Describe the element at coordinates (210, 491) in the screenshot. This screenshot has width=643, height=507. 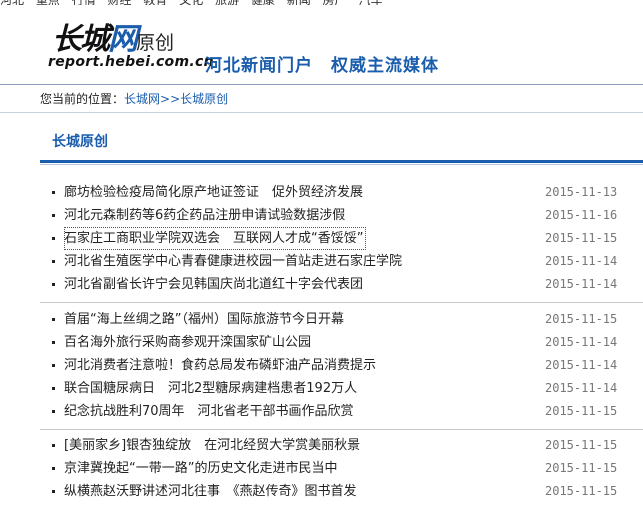
I see `news-title-link: 纵横燕赵沃野讲述河北往事 《燕赵传奇》图书首发` at that location.